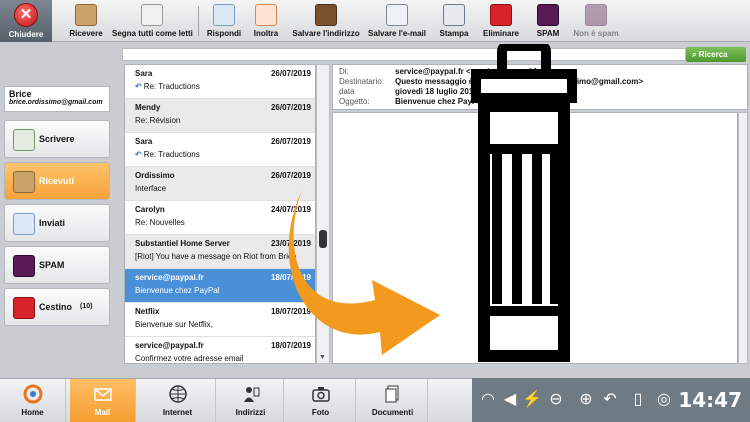 The width and height of the screenshot is (750, 422). I want to click on taskbar-internet: Internet, so click(178, 400).